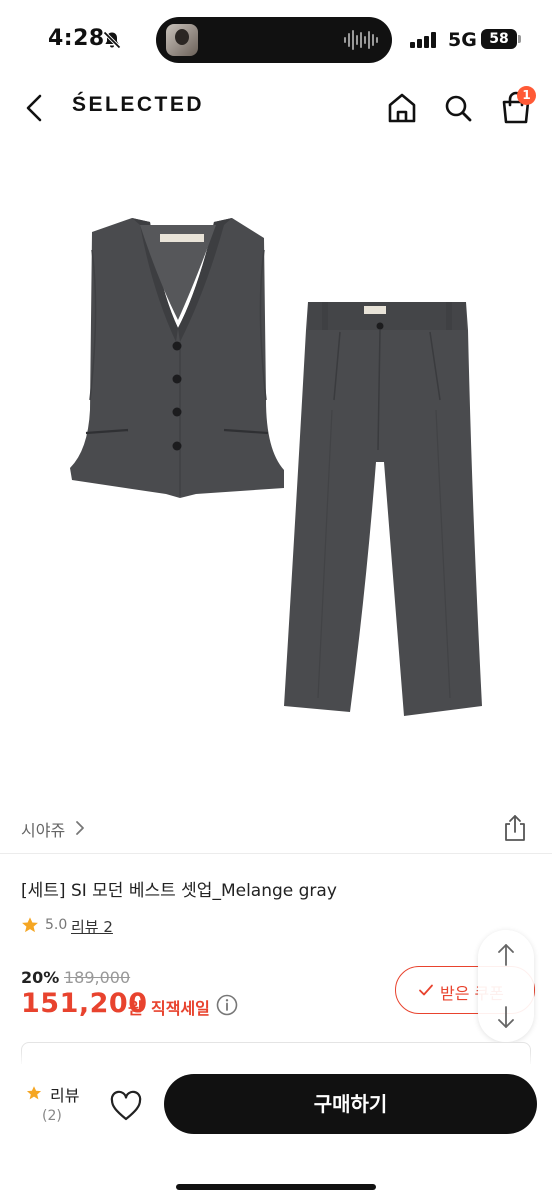 This screenshot has height=1200, width=552. What do you see at coordinates (361, 40) in the screenshot?
I see `audio-wave-icon` at bounding box center [361, 40].